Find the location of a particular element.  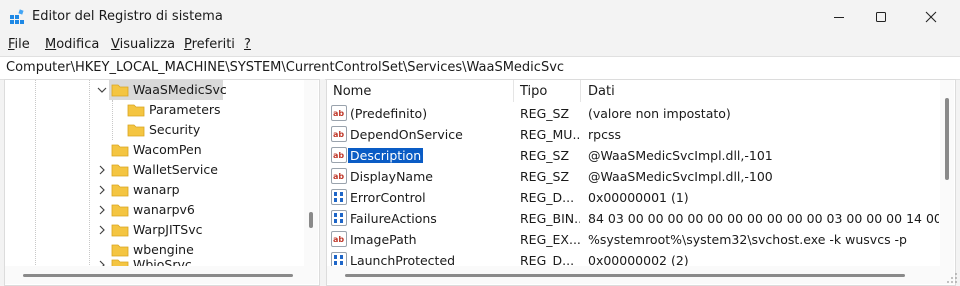

tree-item-waasmedicsvc: WaaSMedicSvc is located at coordinates (155, 90).